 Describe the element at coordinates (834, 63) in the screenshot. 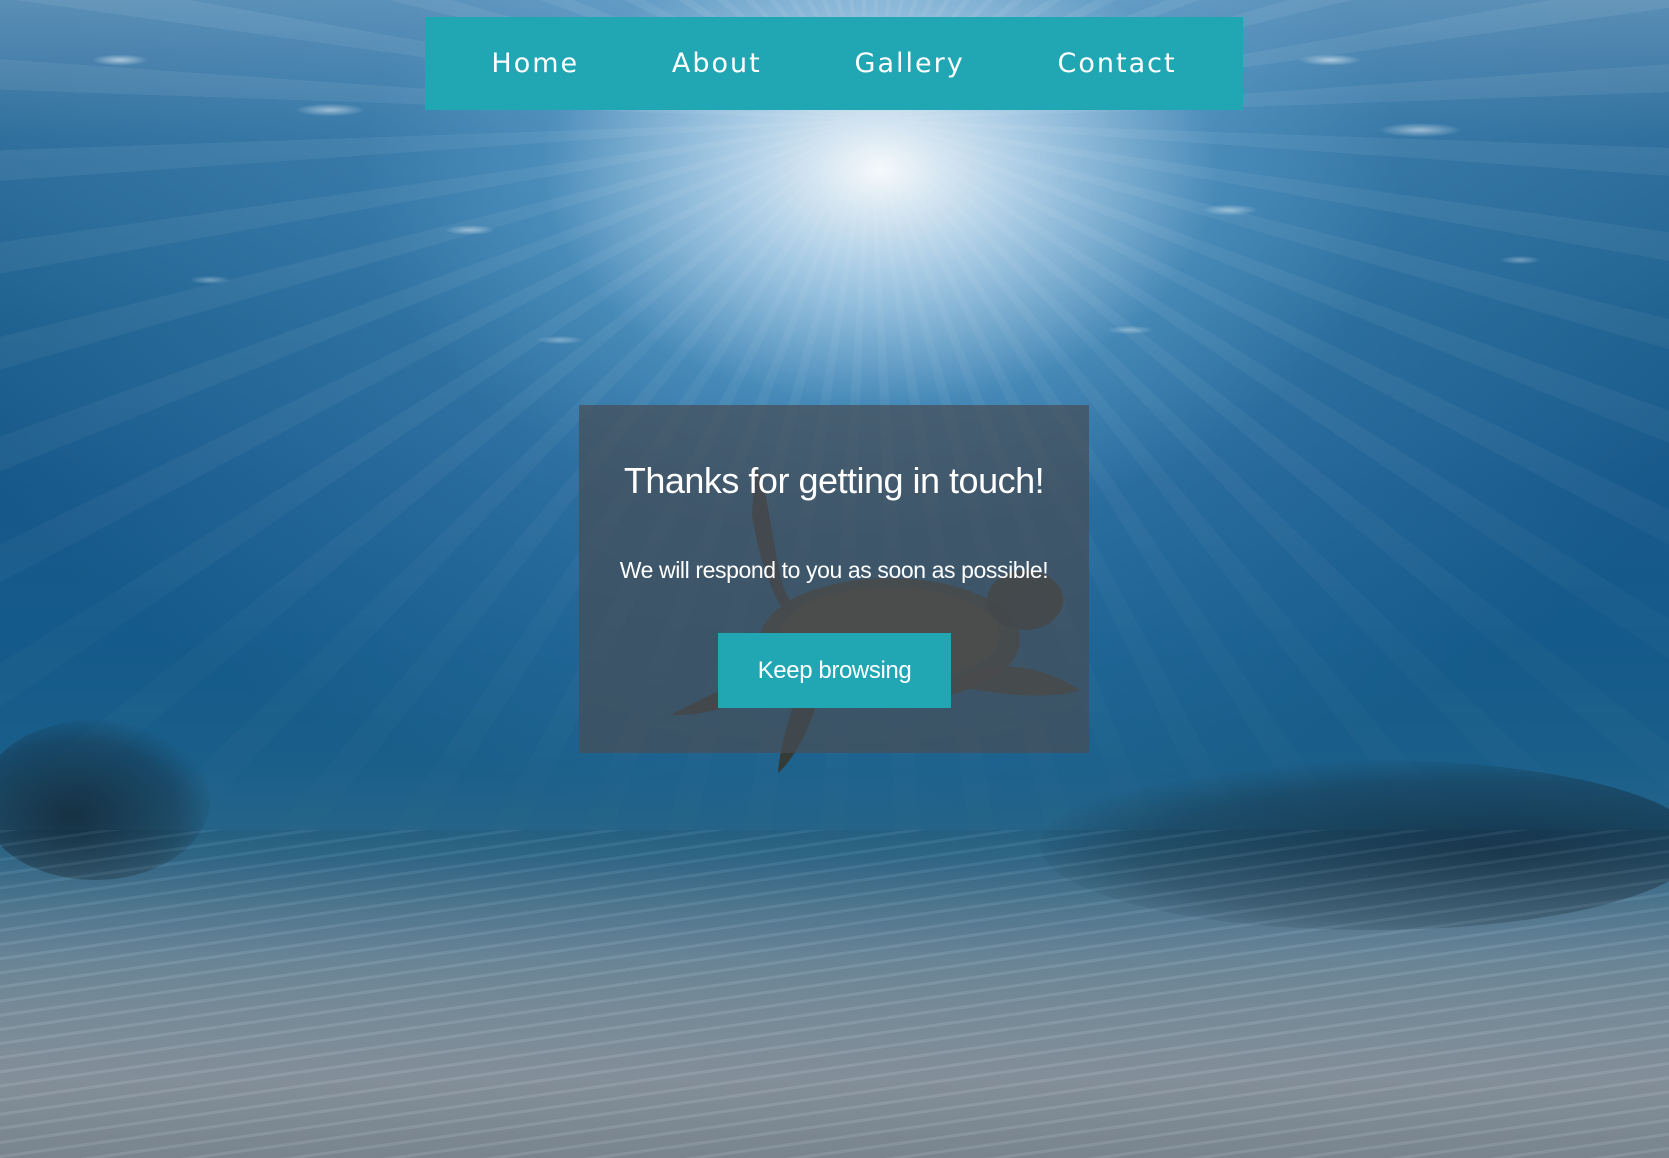

I see `main-navigation: Home About Gallery Contact` at that location.